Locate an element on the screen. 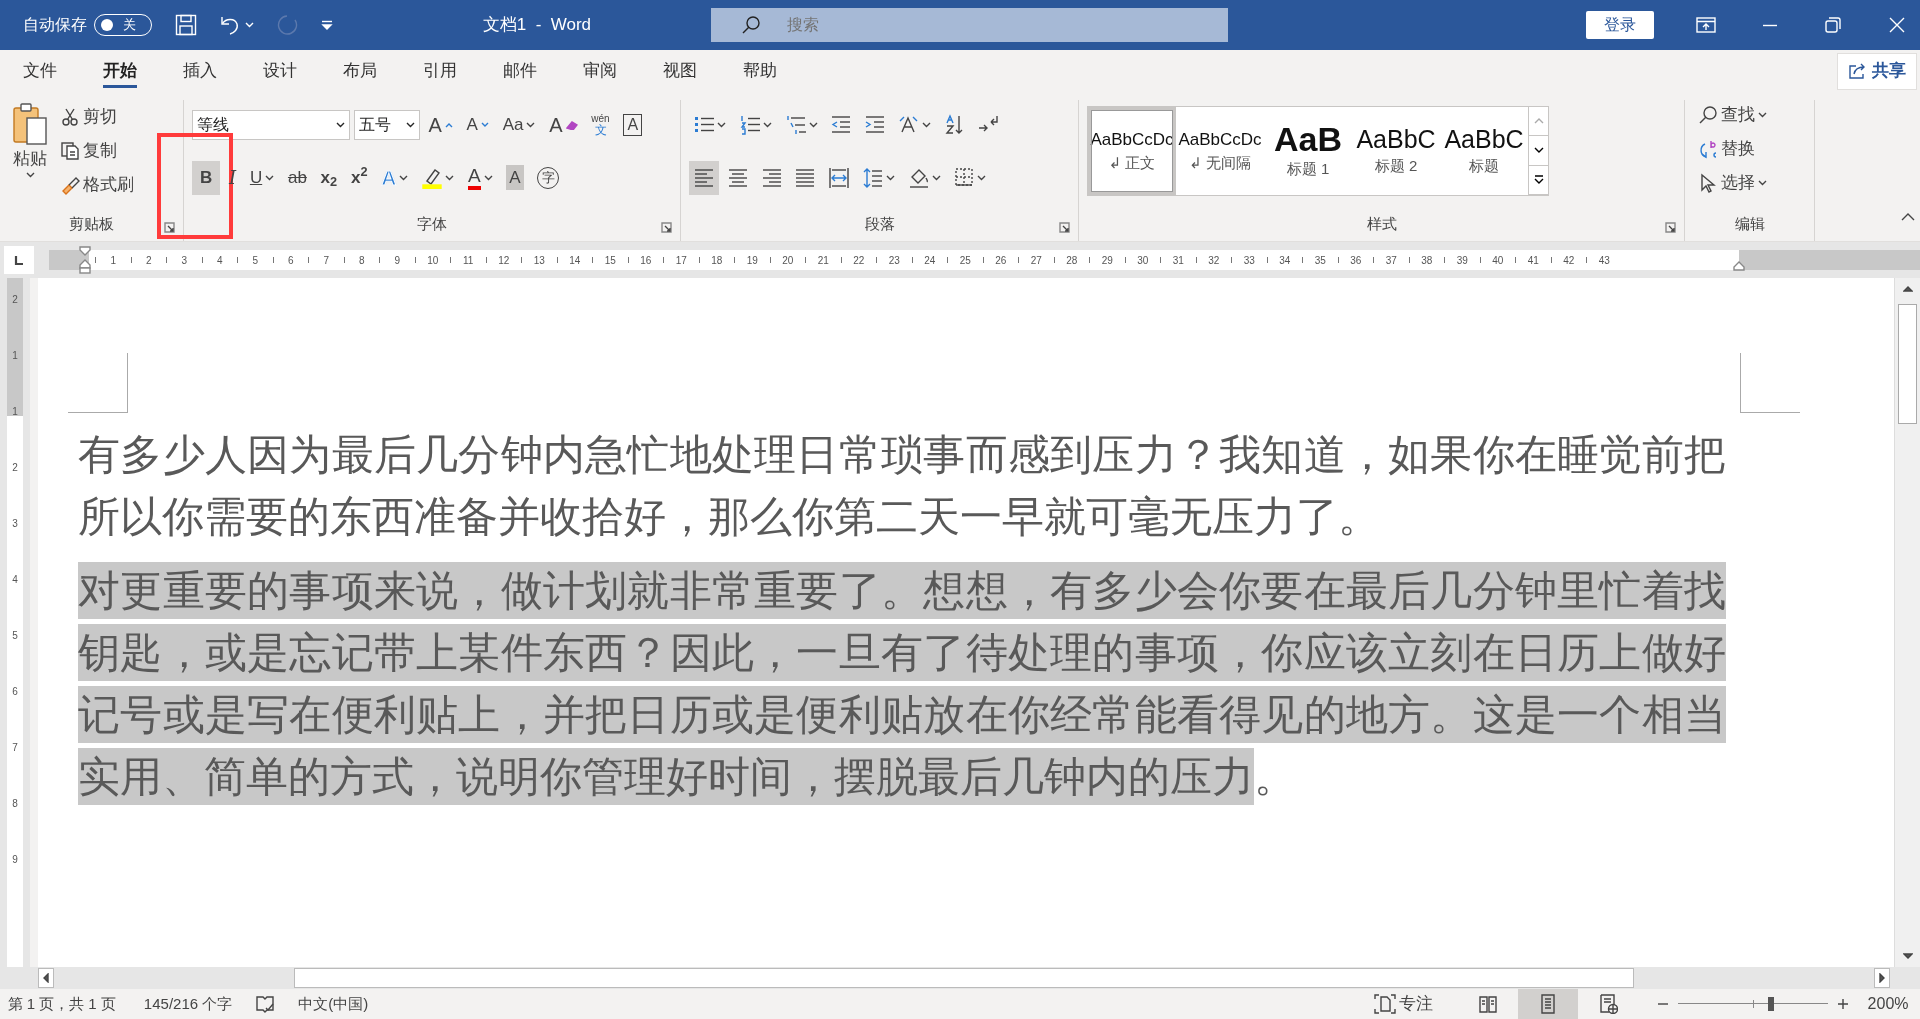  ribbon-tab: 设计 is located at coordinates (280, 71).